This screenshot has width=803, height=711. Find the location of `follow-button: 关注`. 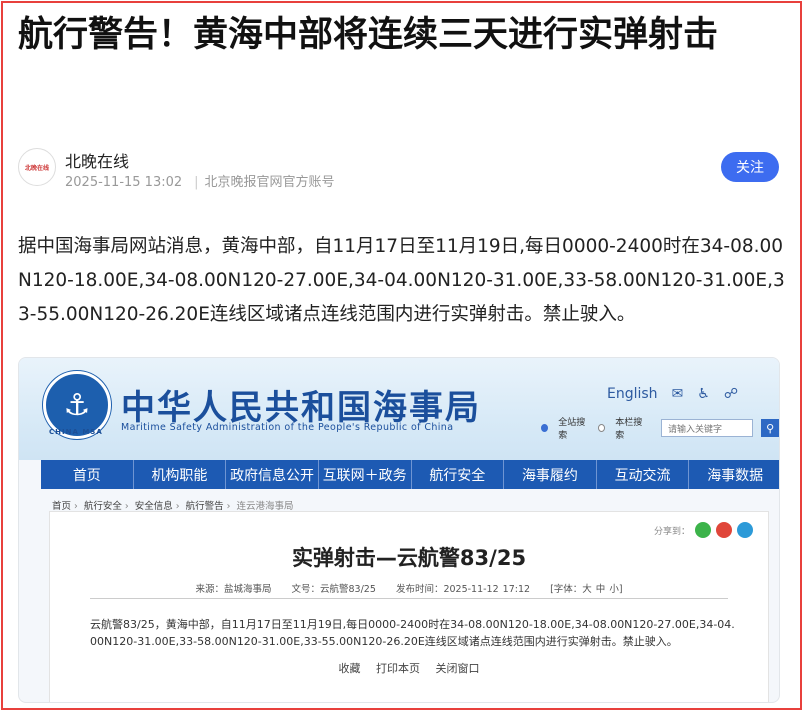

follow-button: 关注 is located at coordinates (750, 167).